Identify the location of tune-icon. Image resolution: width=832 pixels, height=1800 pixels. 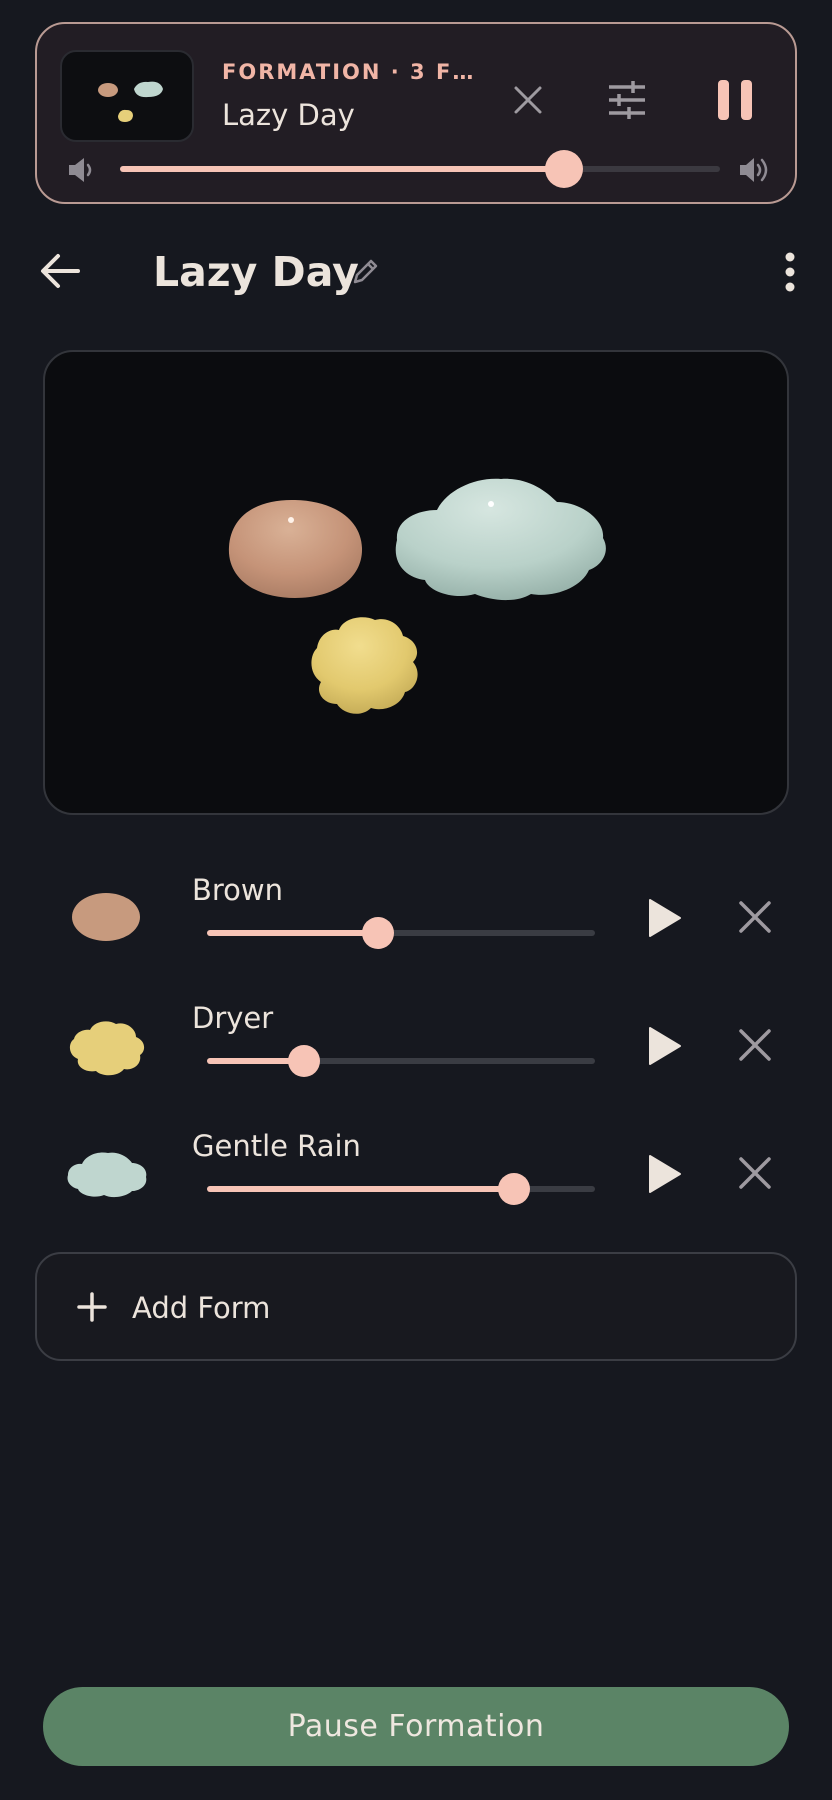
(627, 100).